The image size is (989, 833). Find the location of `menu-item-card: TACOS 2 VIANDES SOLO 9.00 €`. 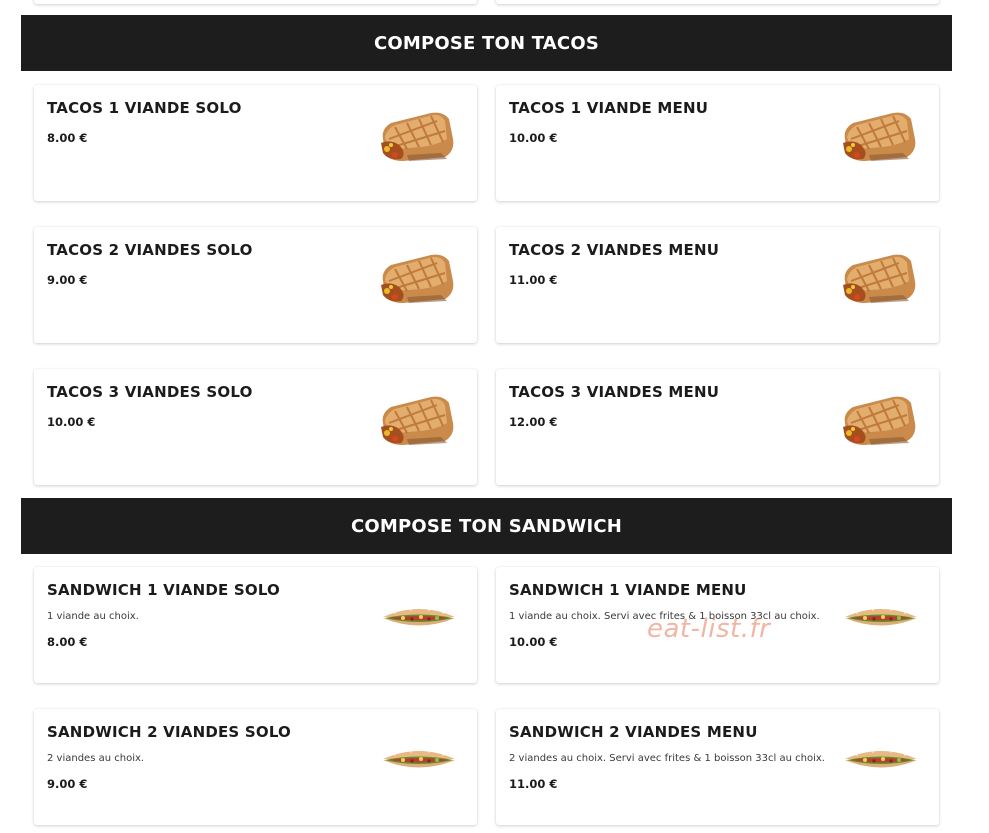

menu-item-card: TACOS 2 VIANDES SOLO 9.00 € is located at coordinates (255, 285).